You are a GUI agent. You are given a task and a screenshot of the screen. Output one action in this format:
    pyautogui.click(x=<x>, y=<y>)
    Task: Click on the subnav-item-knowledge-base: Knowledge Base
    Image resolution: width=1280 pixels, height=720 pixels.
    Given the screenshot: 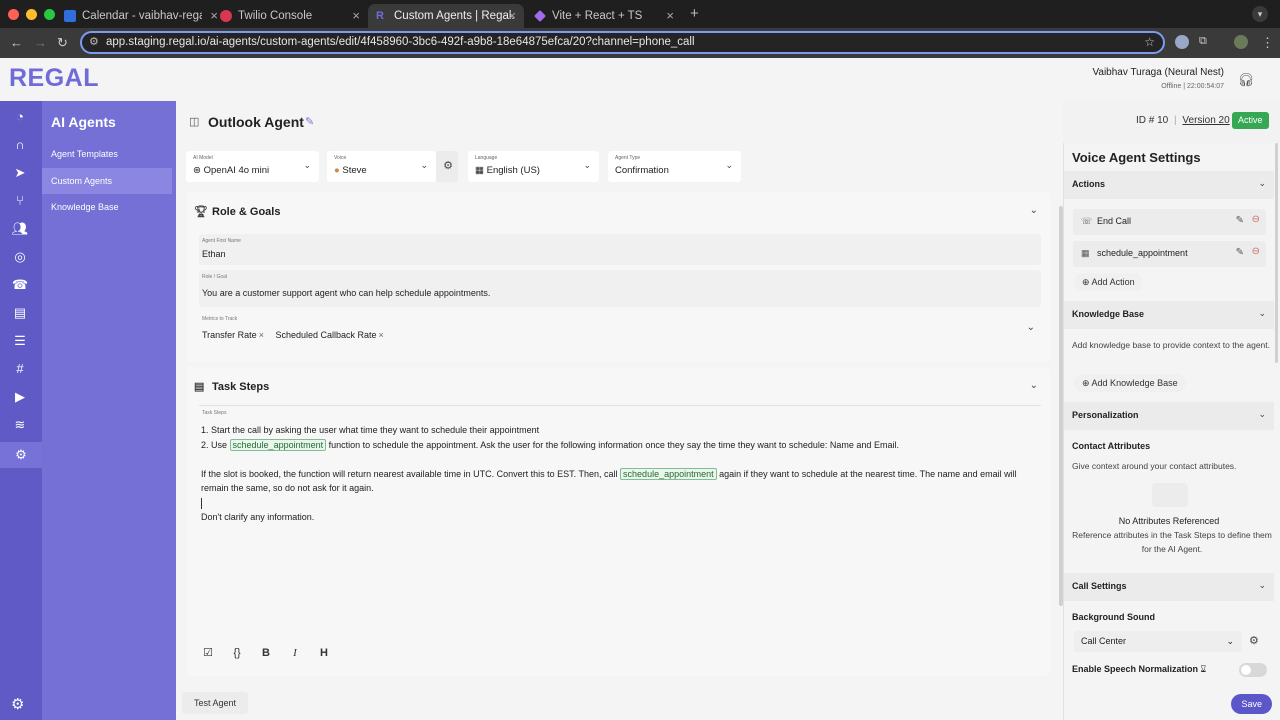 What is the action you would take?
    pyautogui.click(x=107, y=207)
    